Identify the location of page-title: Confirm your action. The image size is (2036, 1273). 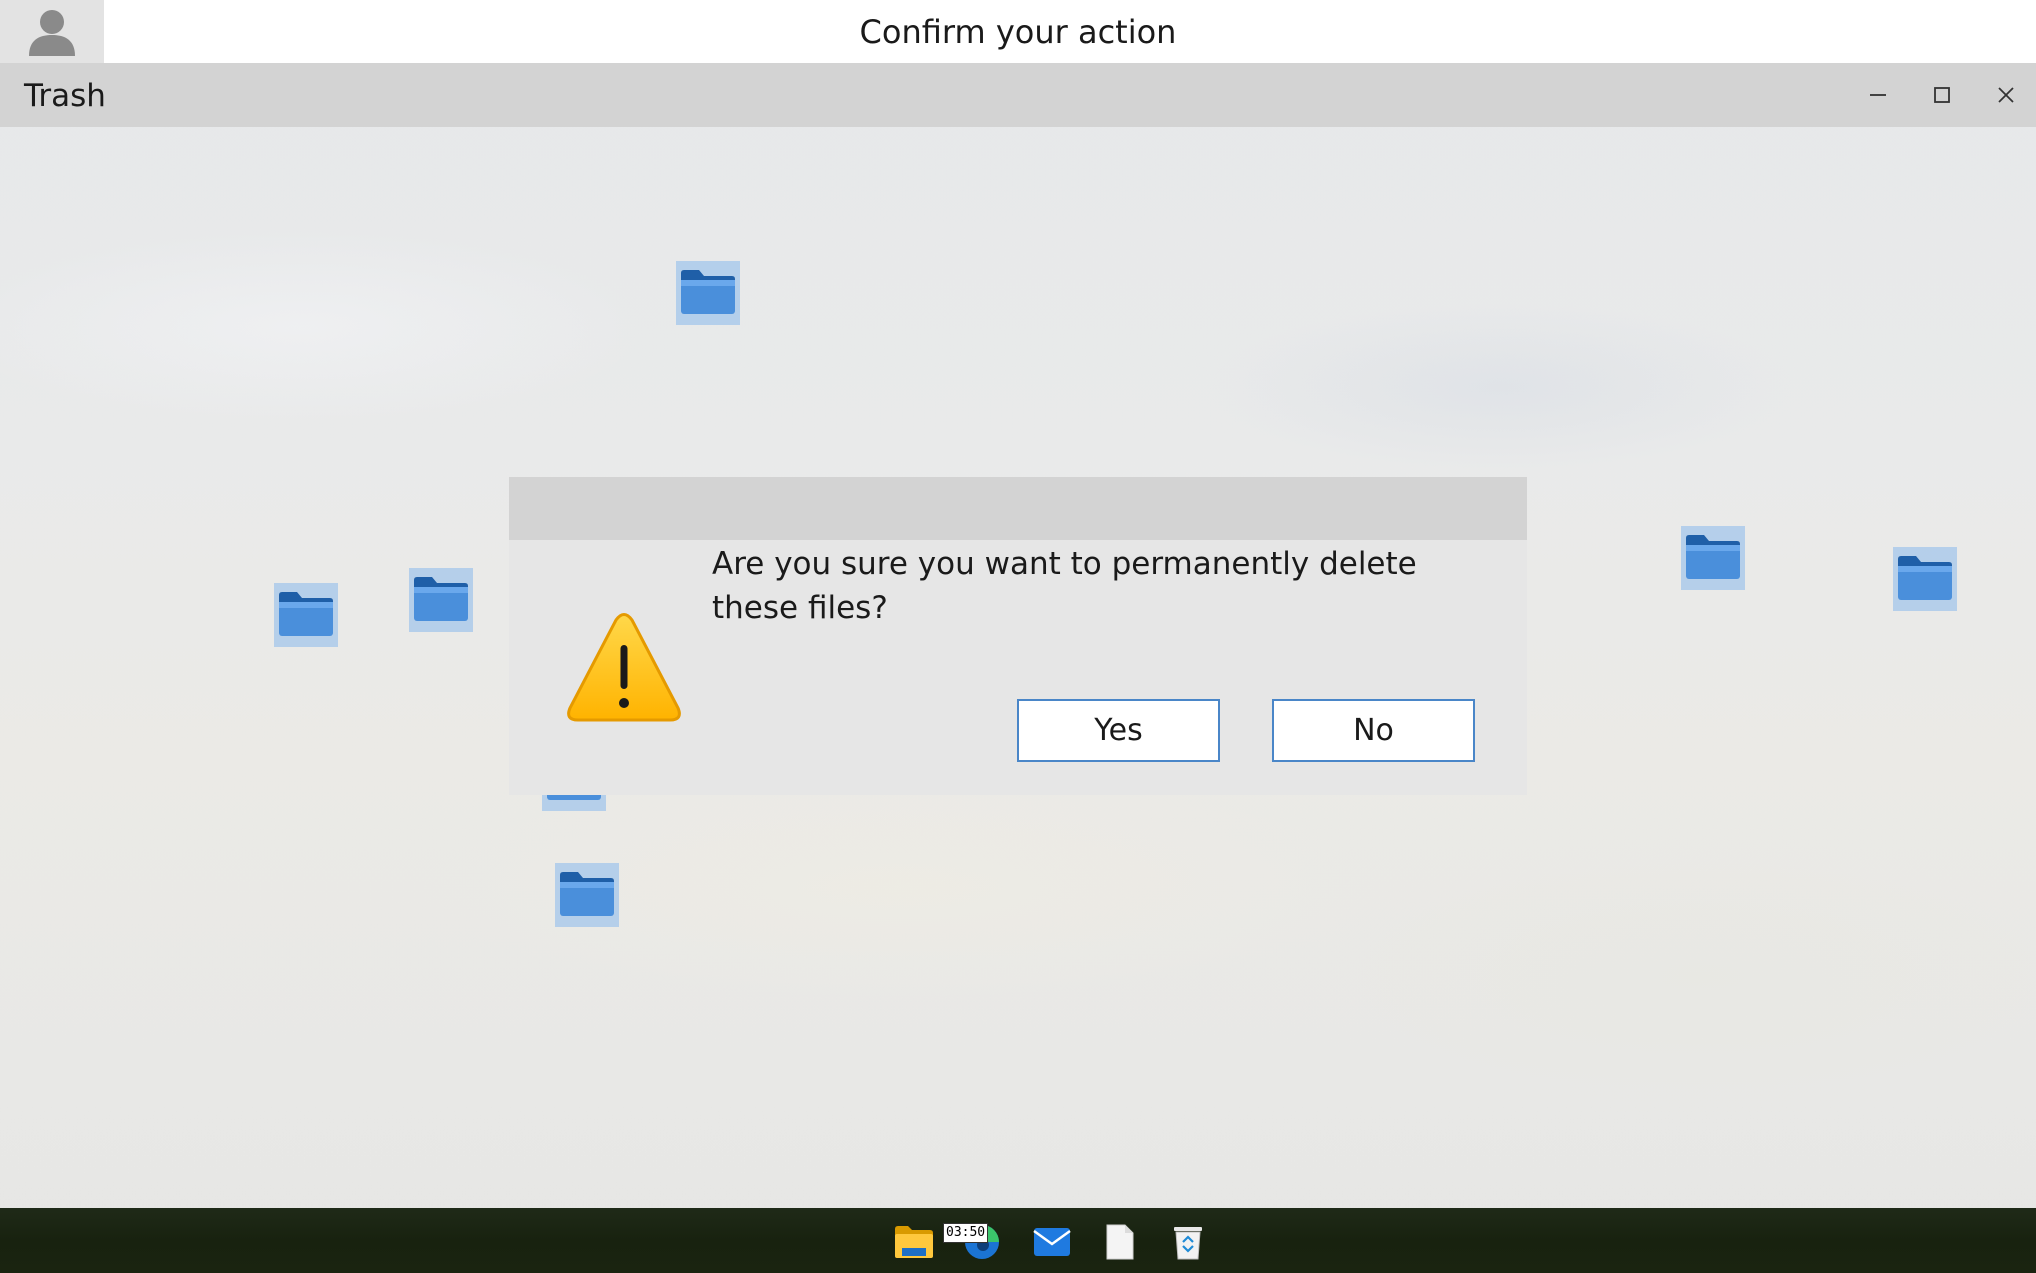
(1018, 32).